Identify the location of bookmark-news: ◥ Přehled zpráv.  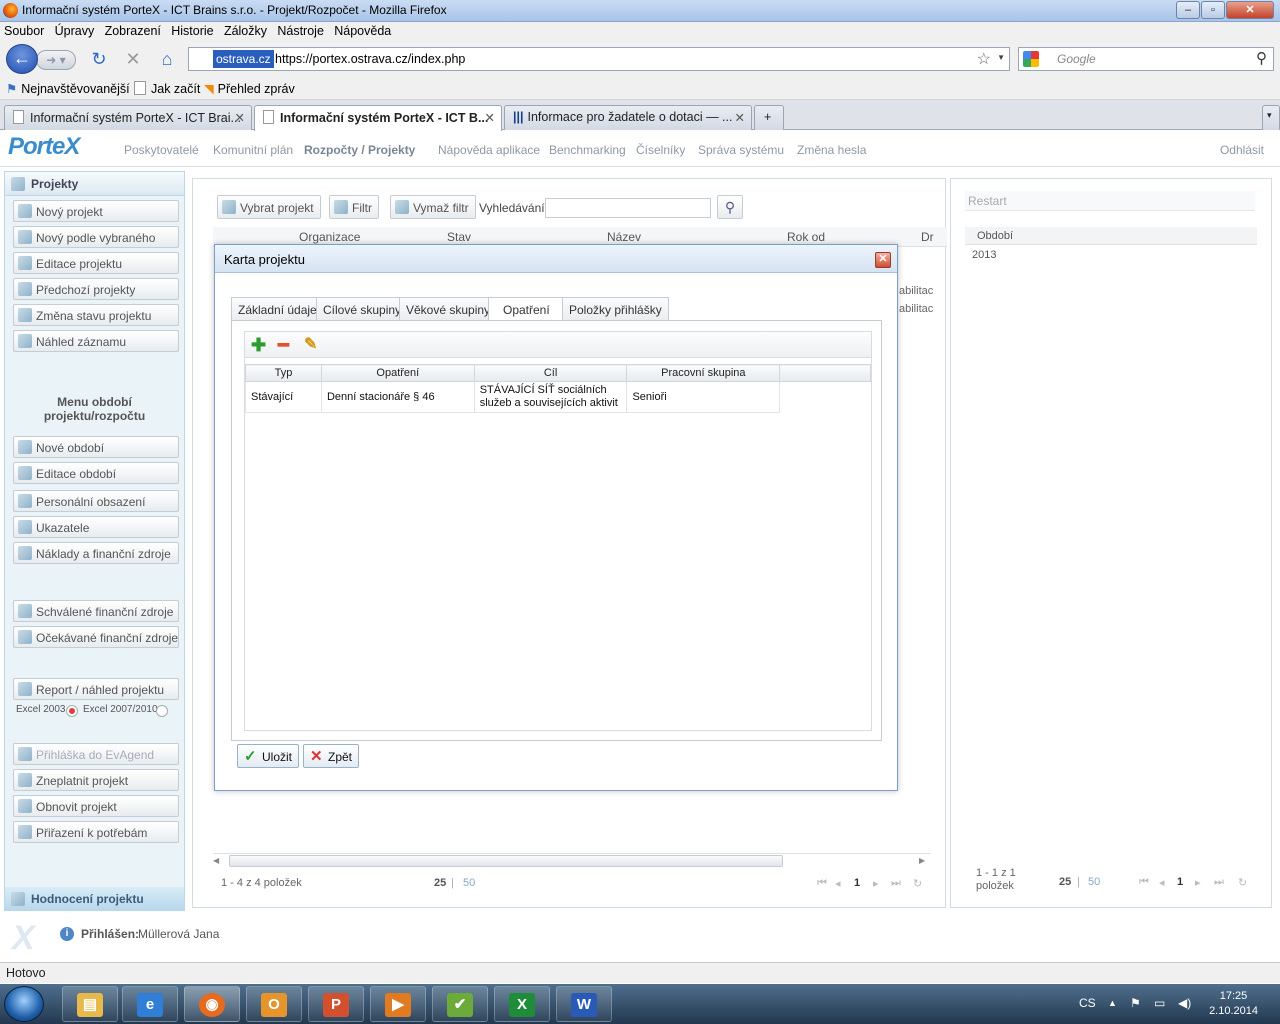
(249, 88).